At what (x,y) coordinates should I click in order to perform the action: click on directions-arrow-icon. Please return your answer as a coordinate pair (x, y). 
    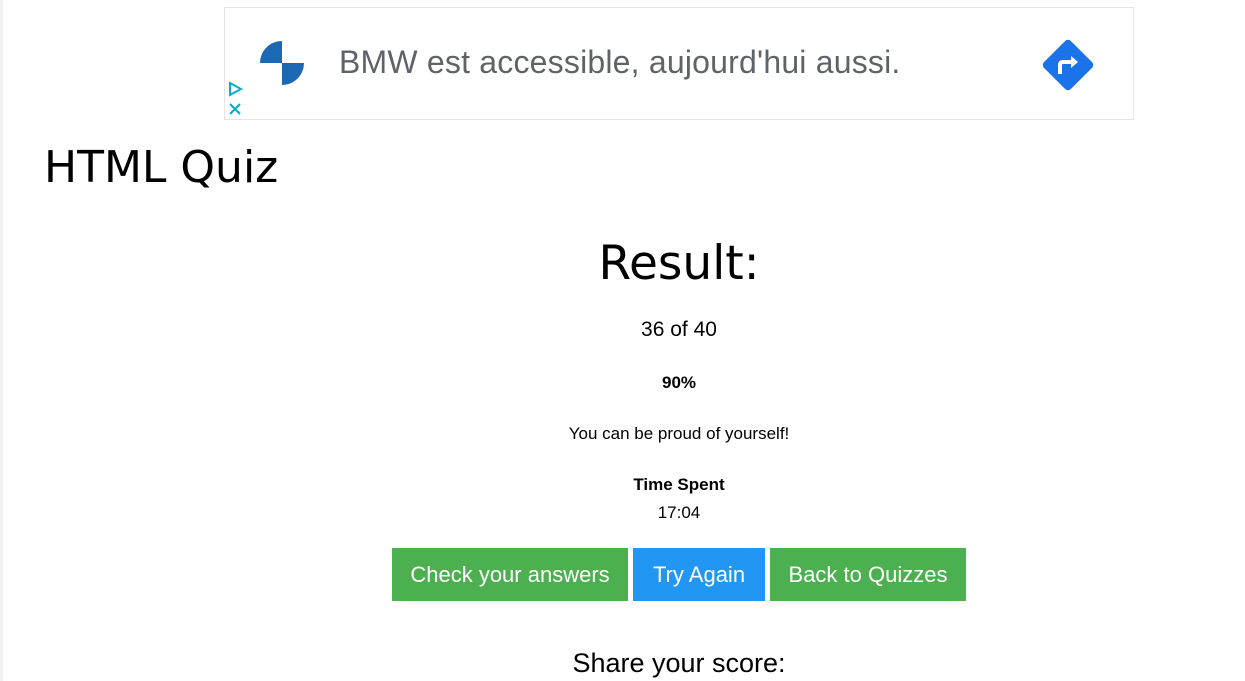
    Looking at the image, I should click on (1068, 65).